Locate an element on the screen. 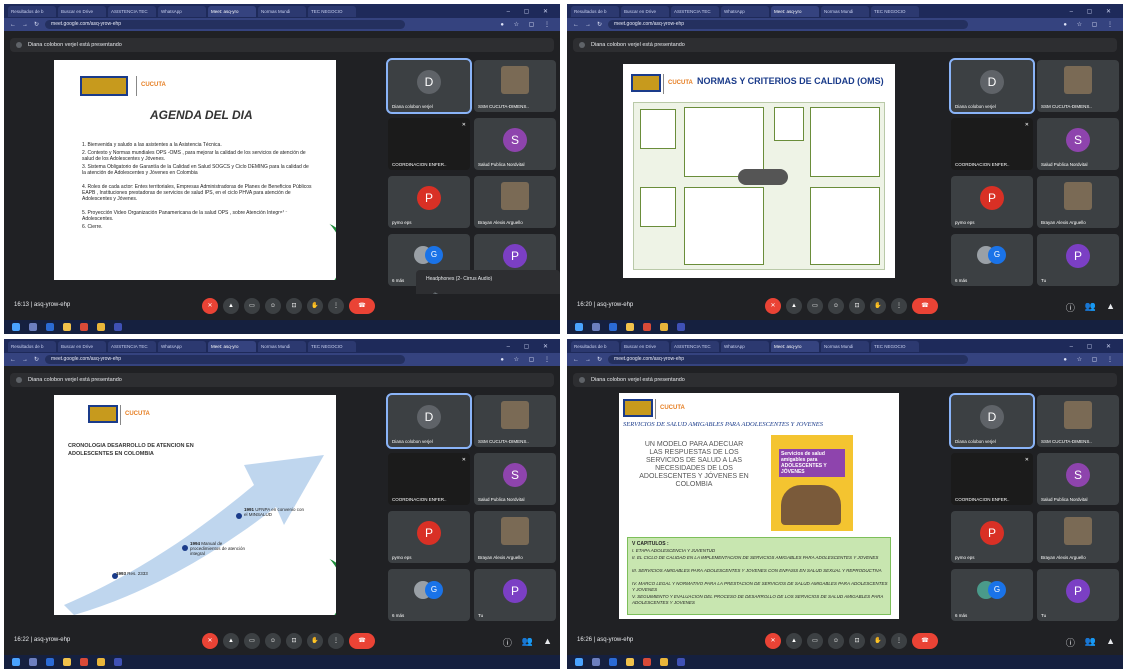  participant-tile: ✕ COORDINACION ENFER.. is located at coordinates (992, 144).